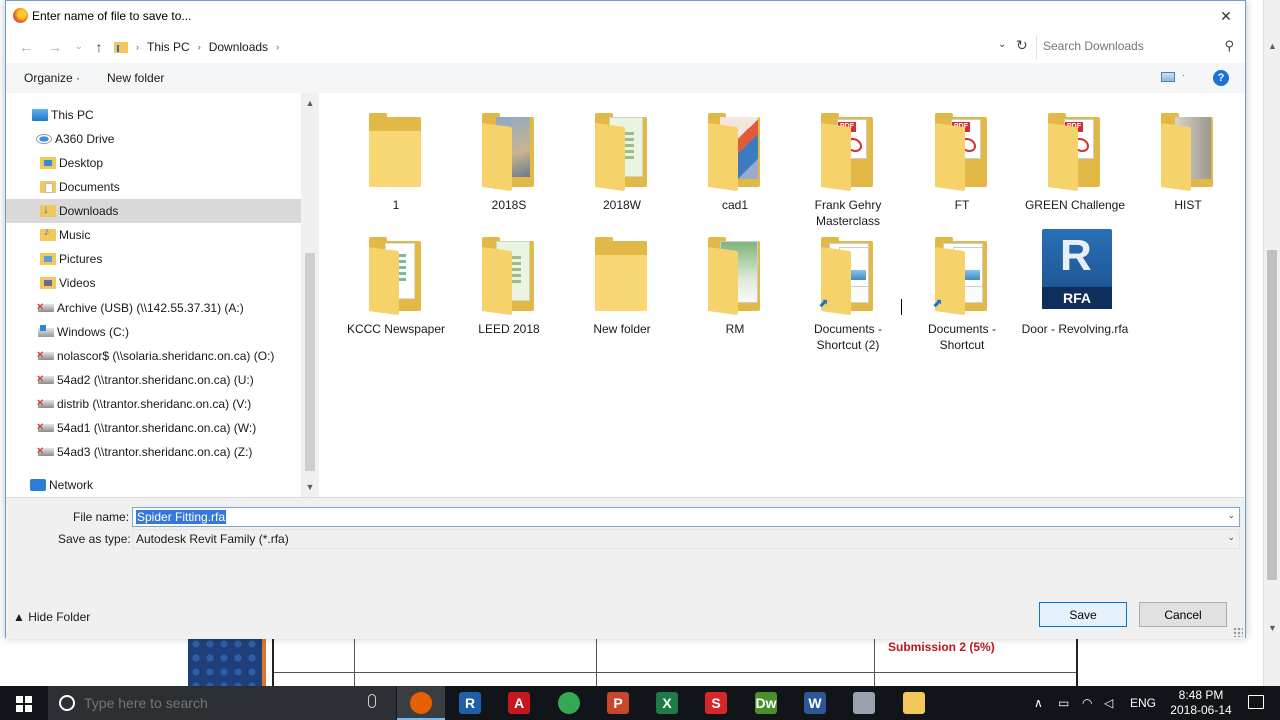 This screenshot has width=1280, height=720. What do you see at coordinates (153, 428) in the screenshot?
I see `sidebar-item: 54ad1 (\\trantor.sheridanc.on.ca) (W:)` at bounding box center [153, 428].